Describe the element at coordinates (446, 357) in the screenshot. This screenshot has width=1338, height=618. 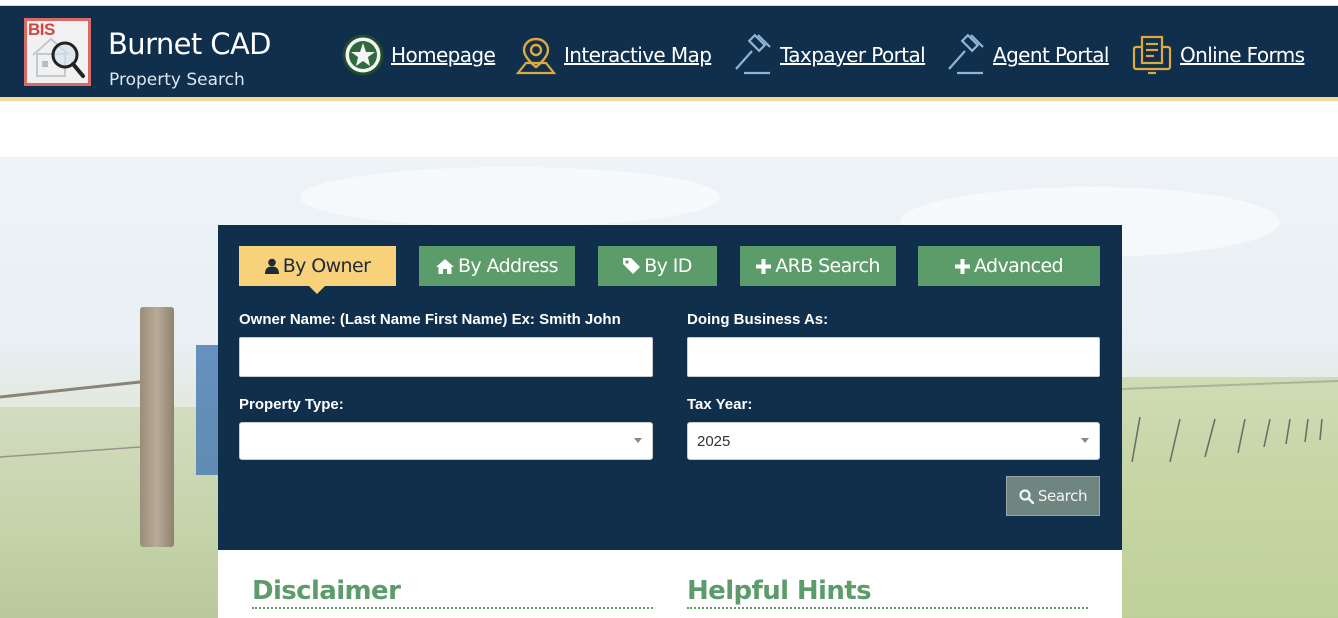
I see `owner-name-input` at that location.